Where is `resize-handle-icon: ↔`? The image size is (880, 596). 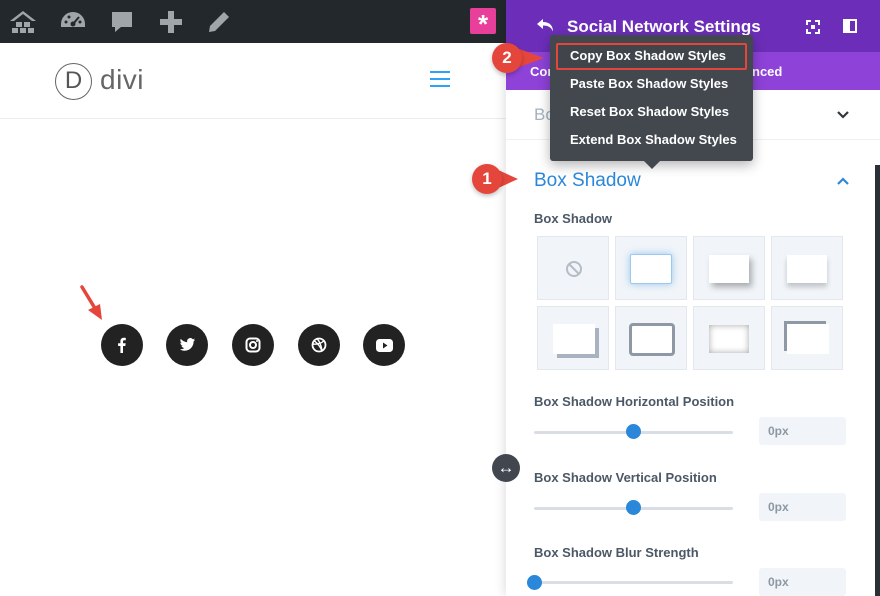 resize-handle-icon: ↔ is located at coordinates (506, 468).